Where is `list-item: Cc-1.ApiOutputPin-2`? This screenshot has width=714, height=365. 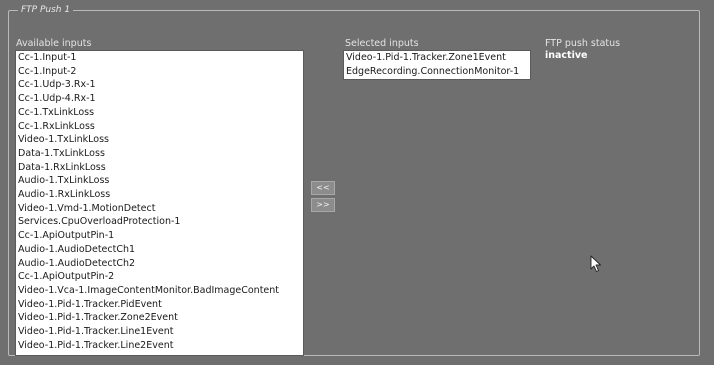 list-item: Cc-1.ApiOutputPin-2 is located at coordinates (159, 277).